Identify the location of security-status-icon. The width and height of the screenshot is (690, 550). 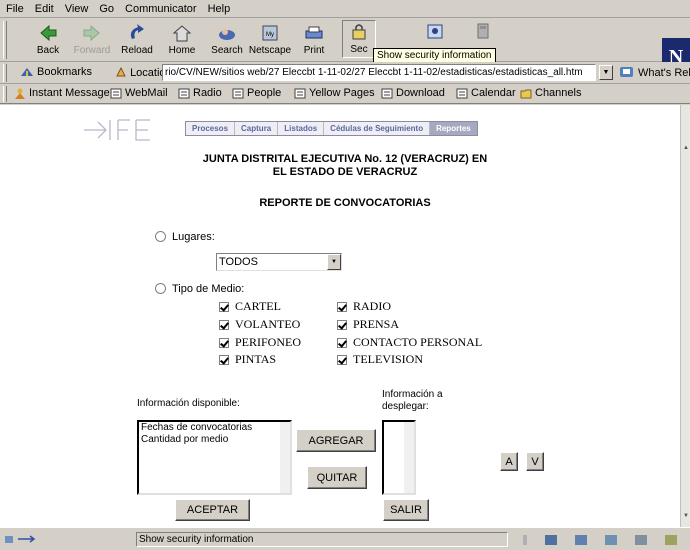
(24, 539).